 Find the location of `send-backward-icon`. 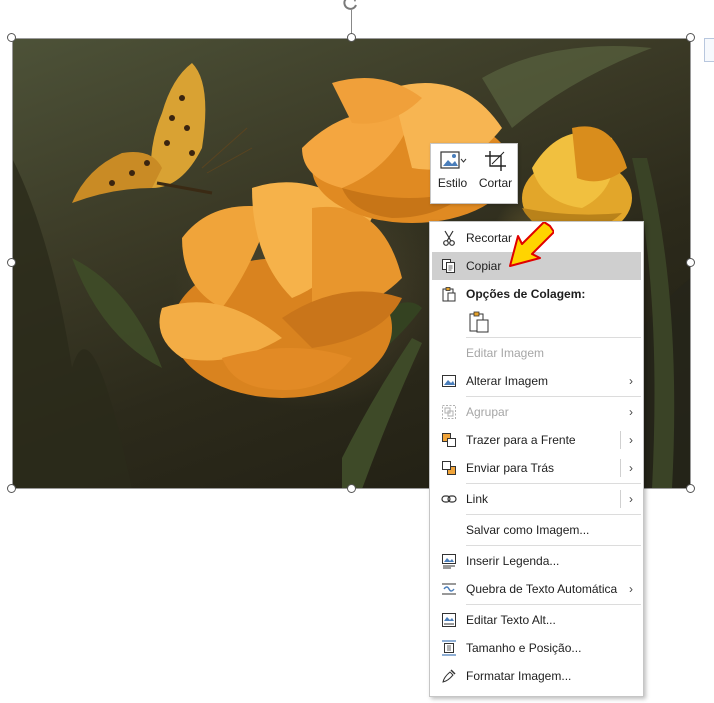

send-backward-icon is located at coordinates (449, 468).